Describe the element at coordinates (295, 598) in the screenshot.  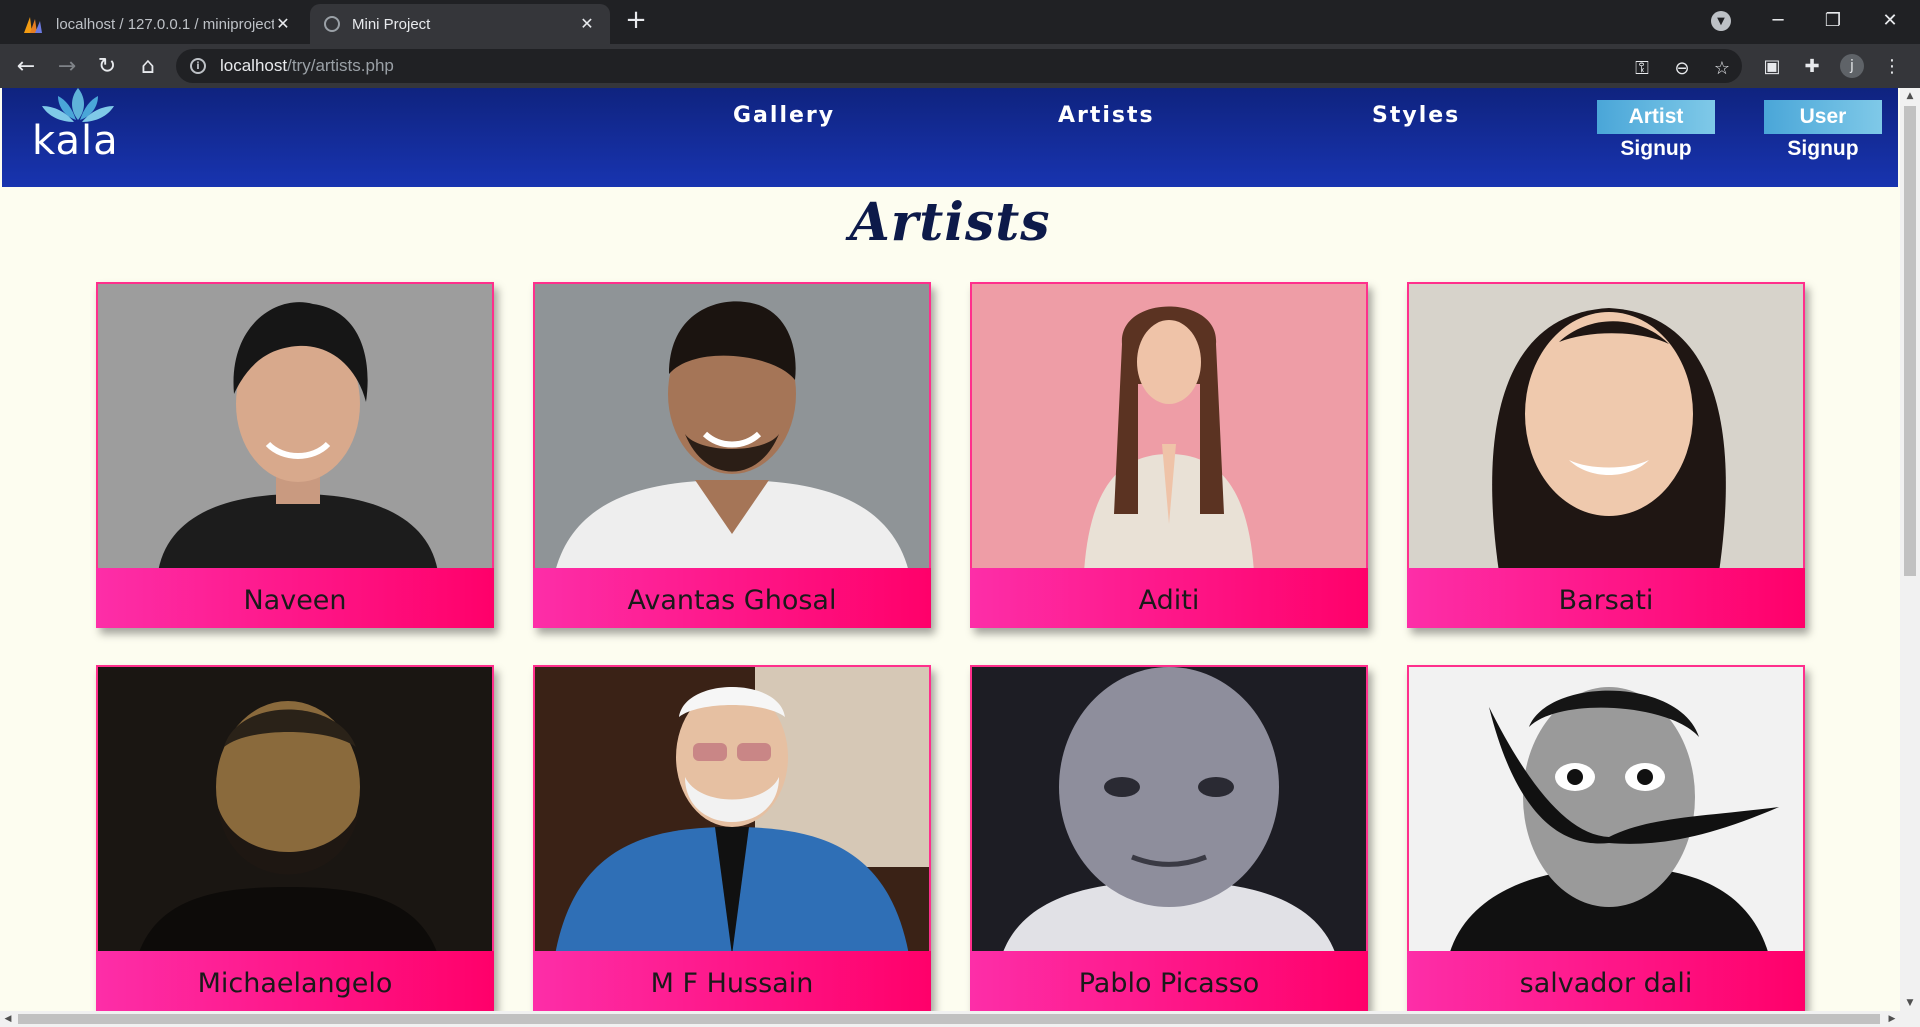
I see `artist-name: Naveen` at that location.